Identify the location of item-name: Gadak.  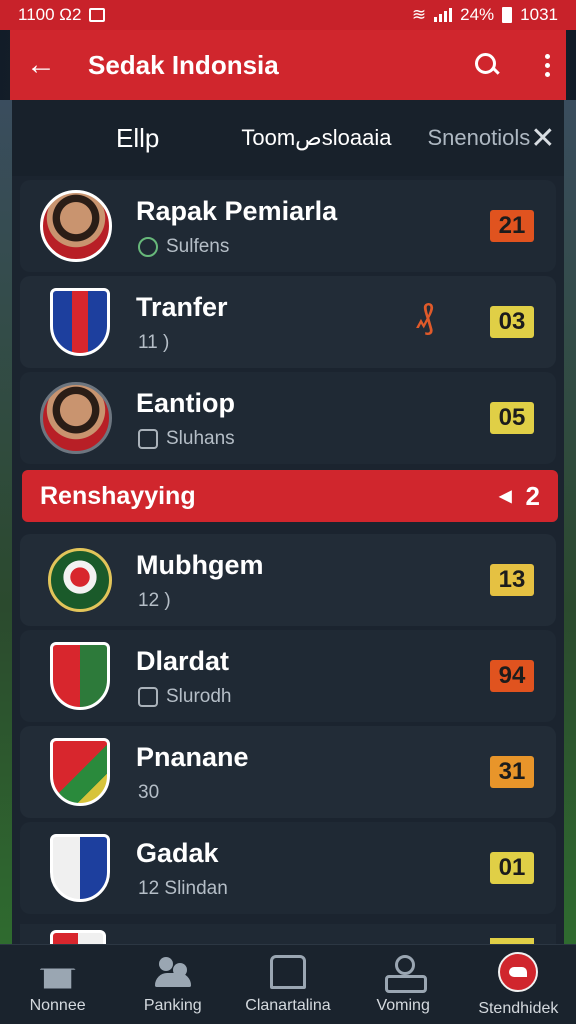
(177, 853).